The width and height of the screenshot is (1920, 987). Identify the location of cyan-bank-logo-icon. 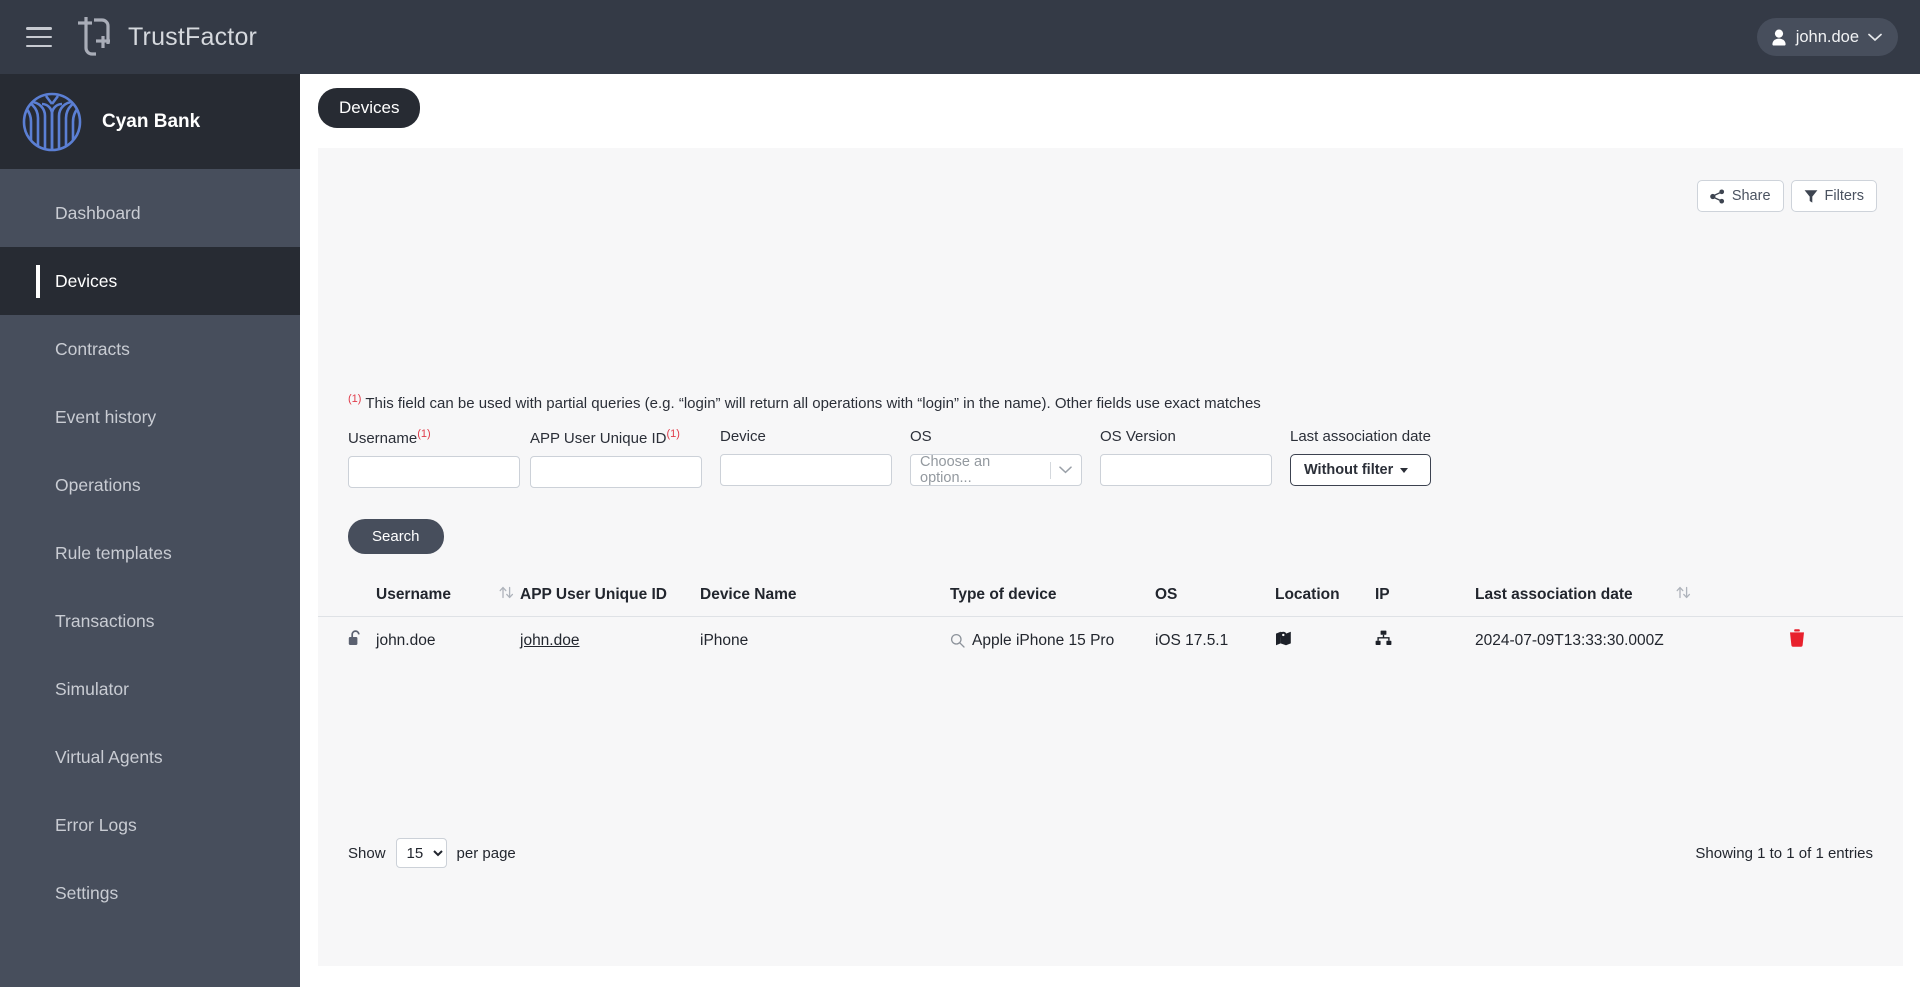
(52, 121).